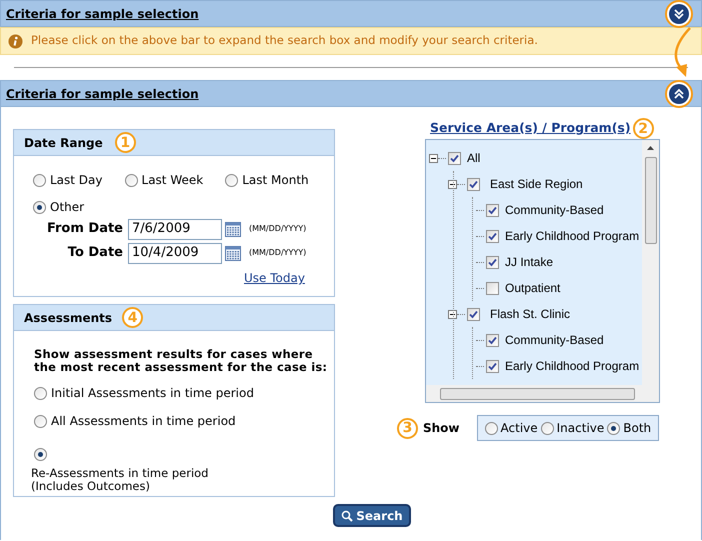  I want to click on service-area-link: Service Area(s) / Program(s), so click(530, 128).